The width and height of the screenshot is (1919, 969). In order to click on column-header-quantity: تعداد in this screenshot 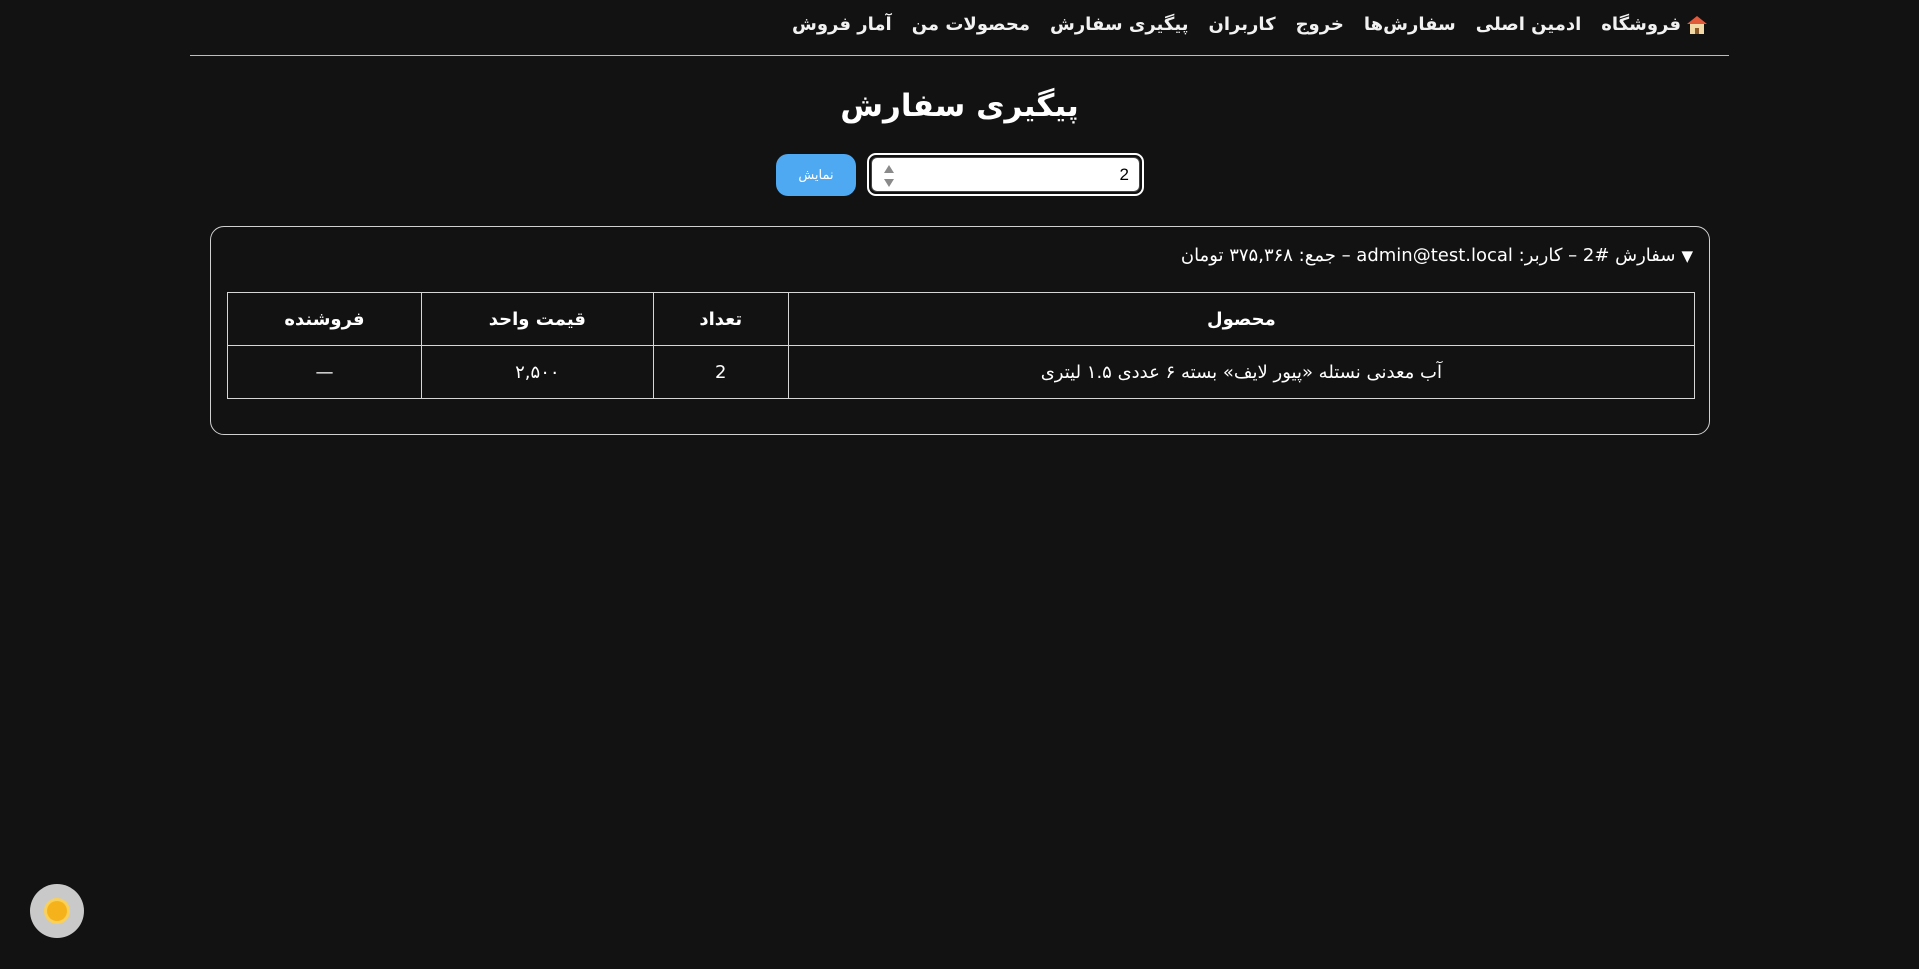, I will do `click(720, 319)`.